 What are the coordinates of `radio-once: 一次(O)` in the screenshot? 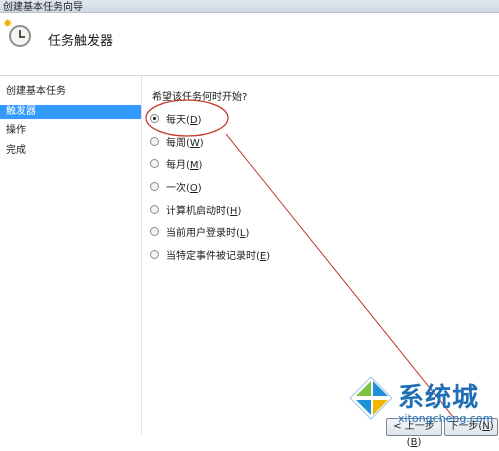 It's located at (176, 186).